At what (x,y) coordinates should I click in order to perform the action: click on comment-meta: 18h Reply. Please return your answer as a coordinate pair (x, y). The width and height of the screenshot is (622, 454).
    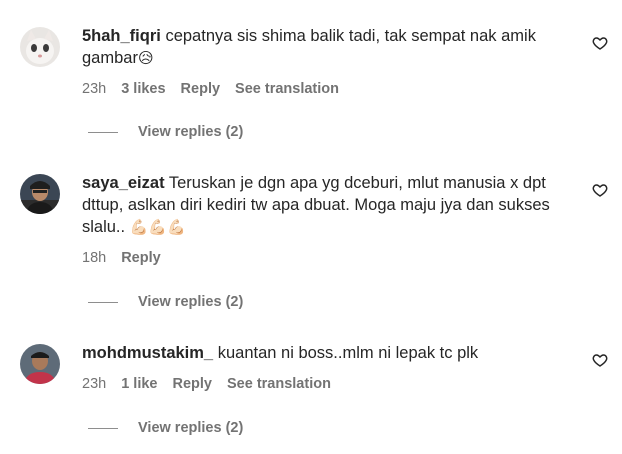
    Looking at the image, I should click on (327, 258).